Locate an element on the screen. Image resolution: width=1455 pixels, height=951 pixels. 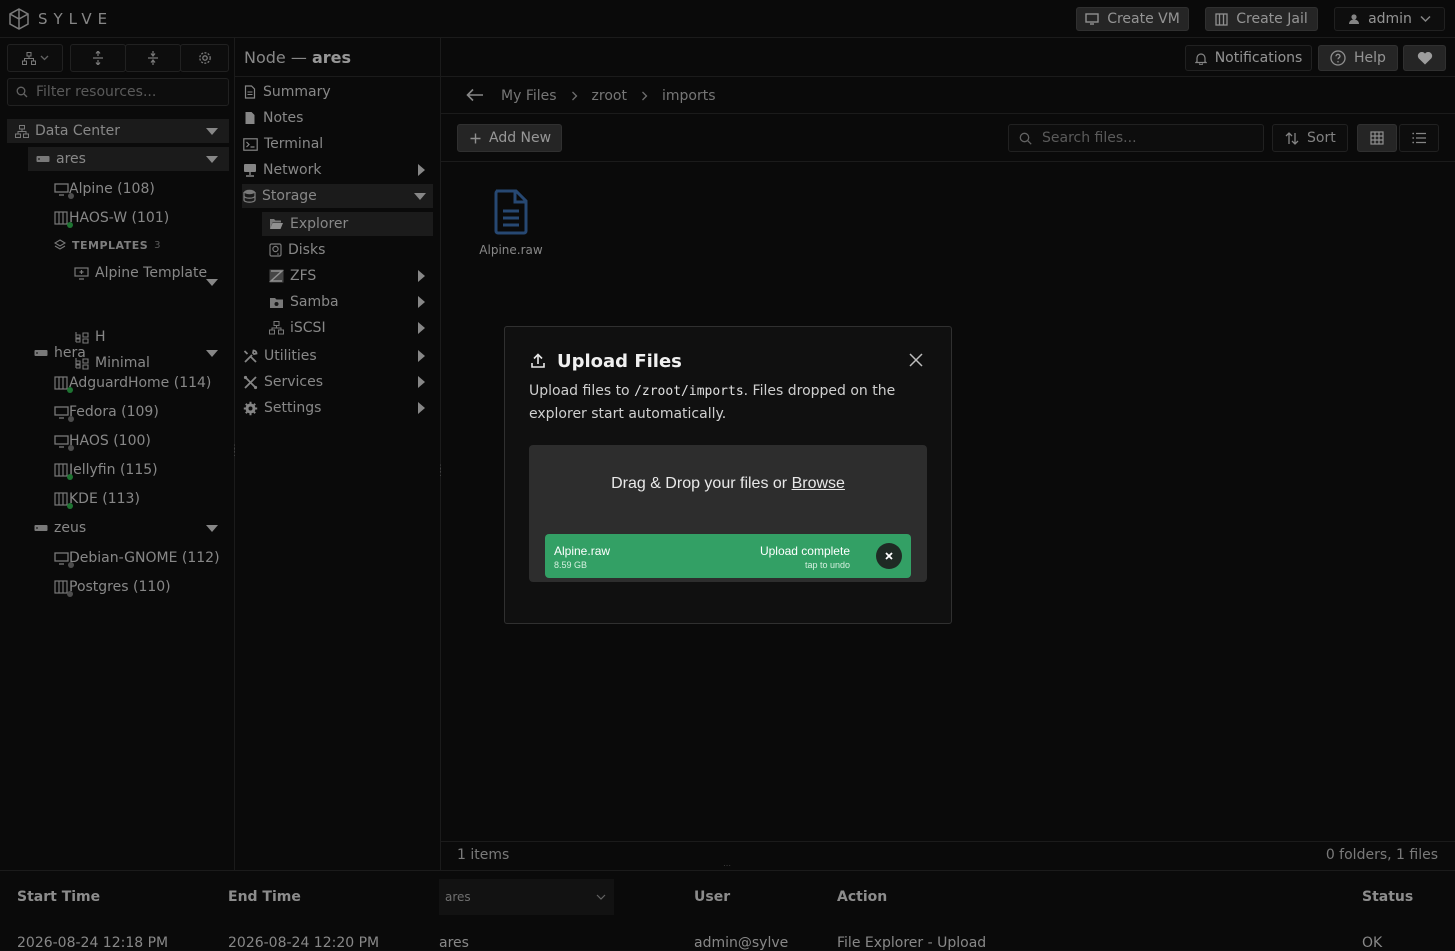
tree-item-vm: HAOS (100) is located at coordinates (102, 441).